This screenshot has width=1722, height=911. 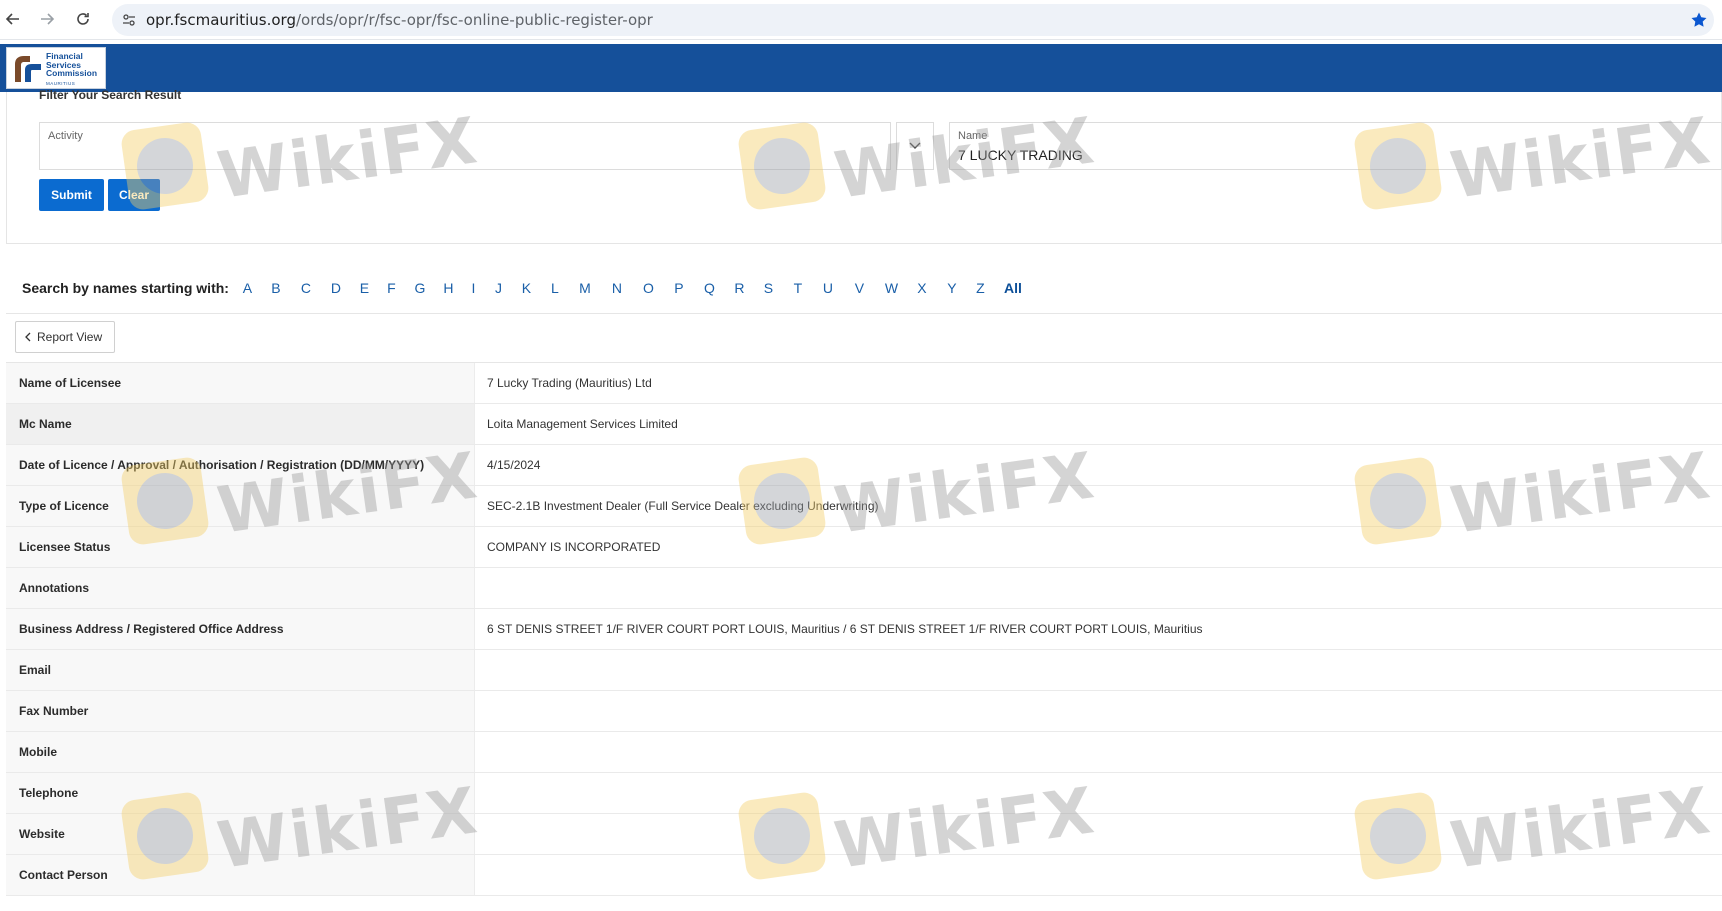 I want to click on letter-link-c: C, so click(x=306, y=288).